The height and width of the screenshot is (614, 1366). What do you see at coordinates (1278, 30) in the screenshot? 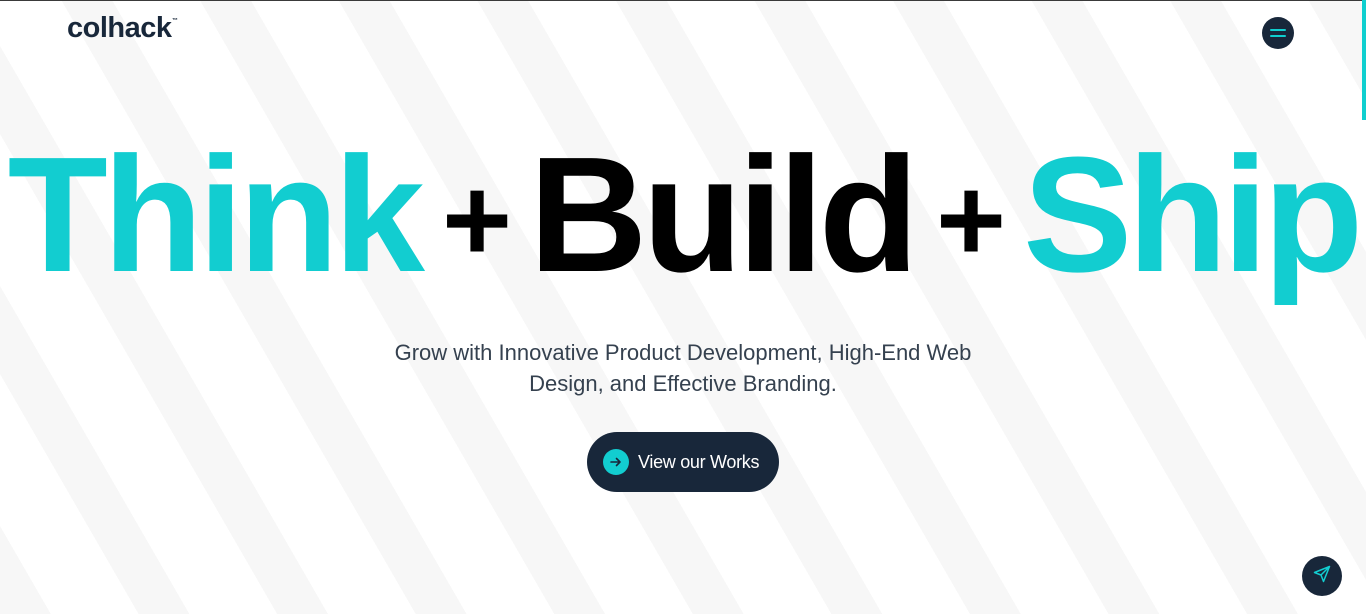
I see `hamburger-menu-icon` at bounding box center [1278, 30].